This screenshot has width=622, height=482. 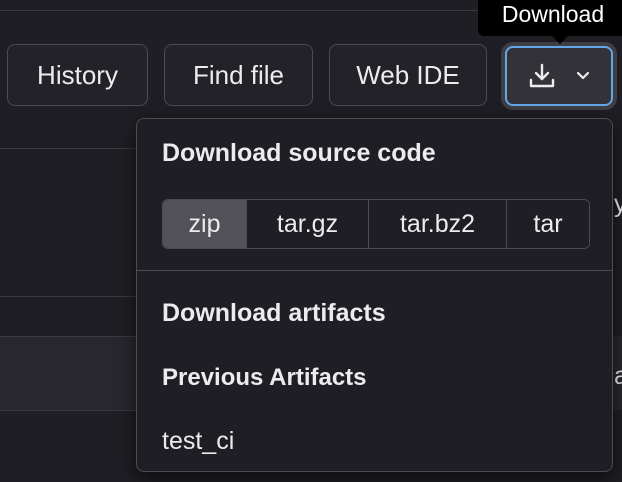 What do you see at coordinates (583, 76) in the screenshot?
I see `chevron-down-icon` at bounding box center [583, 76].